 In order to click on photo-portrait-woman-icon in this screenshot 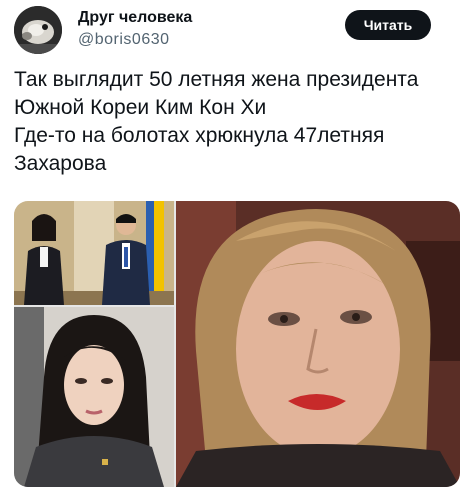, I will do `click(94, 397)`.